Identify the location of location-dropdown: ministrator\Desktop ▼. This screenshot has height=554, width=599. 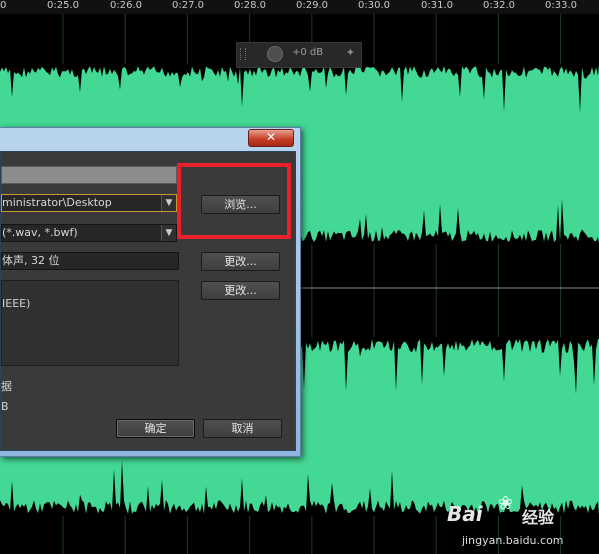
(89, 203).